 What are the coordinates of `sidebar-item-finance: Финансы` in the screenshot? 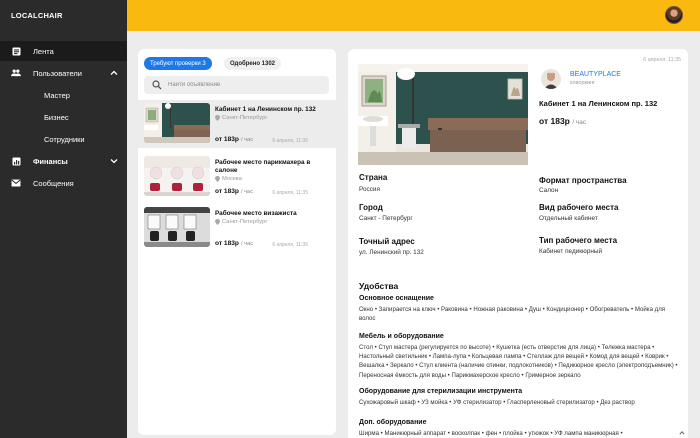 It's located at (63, 161).